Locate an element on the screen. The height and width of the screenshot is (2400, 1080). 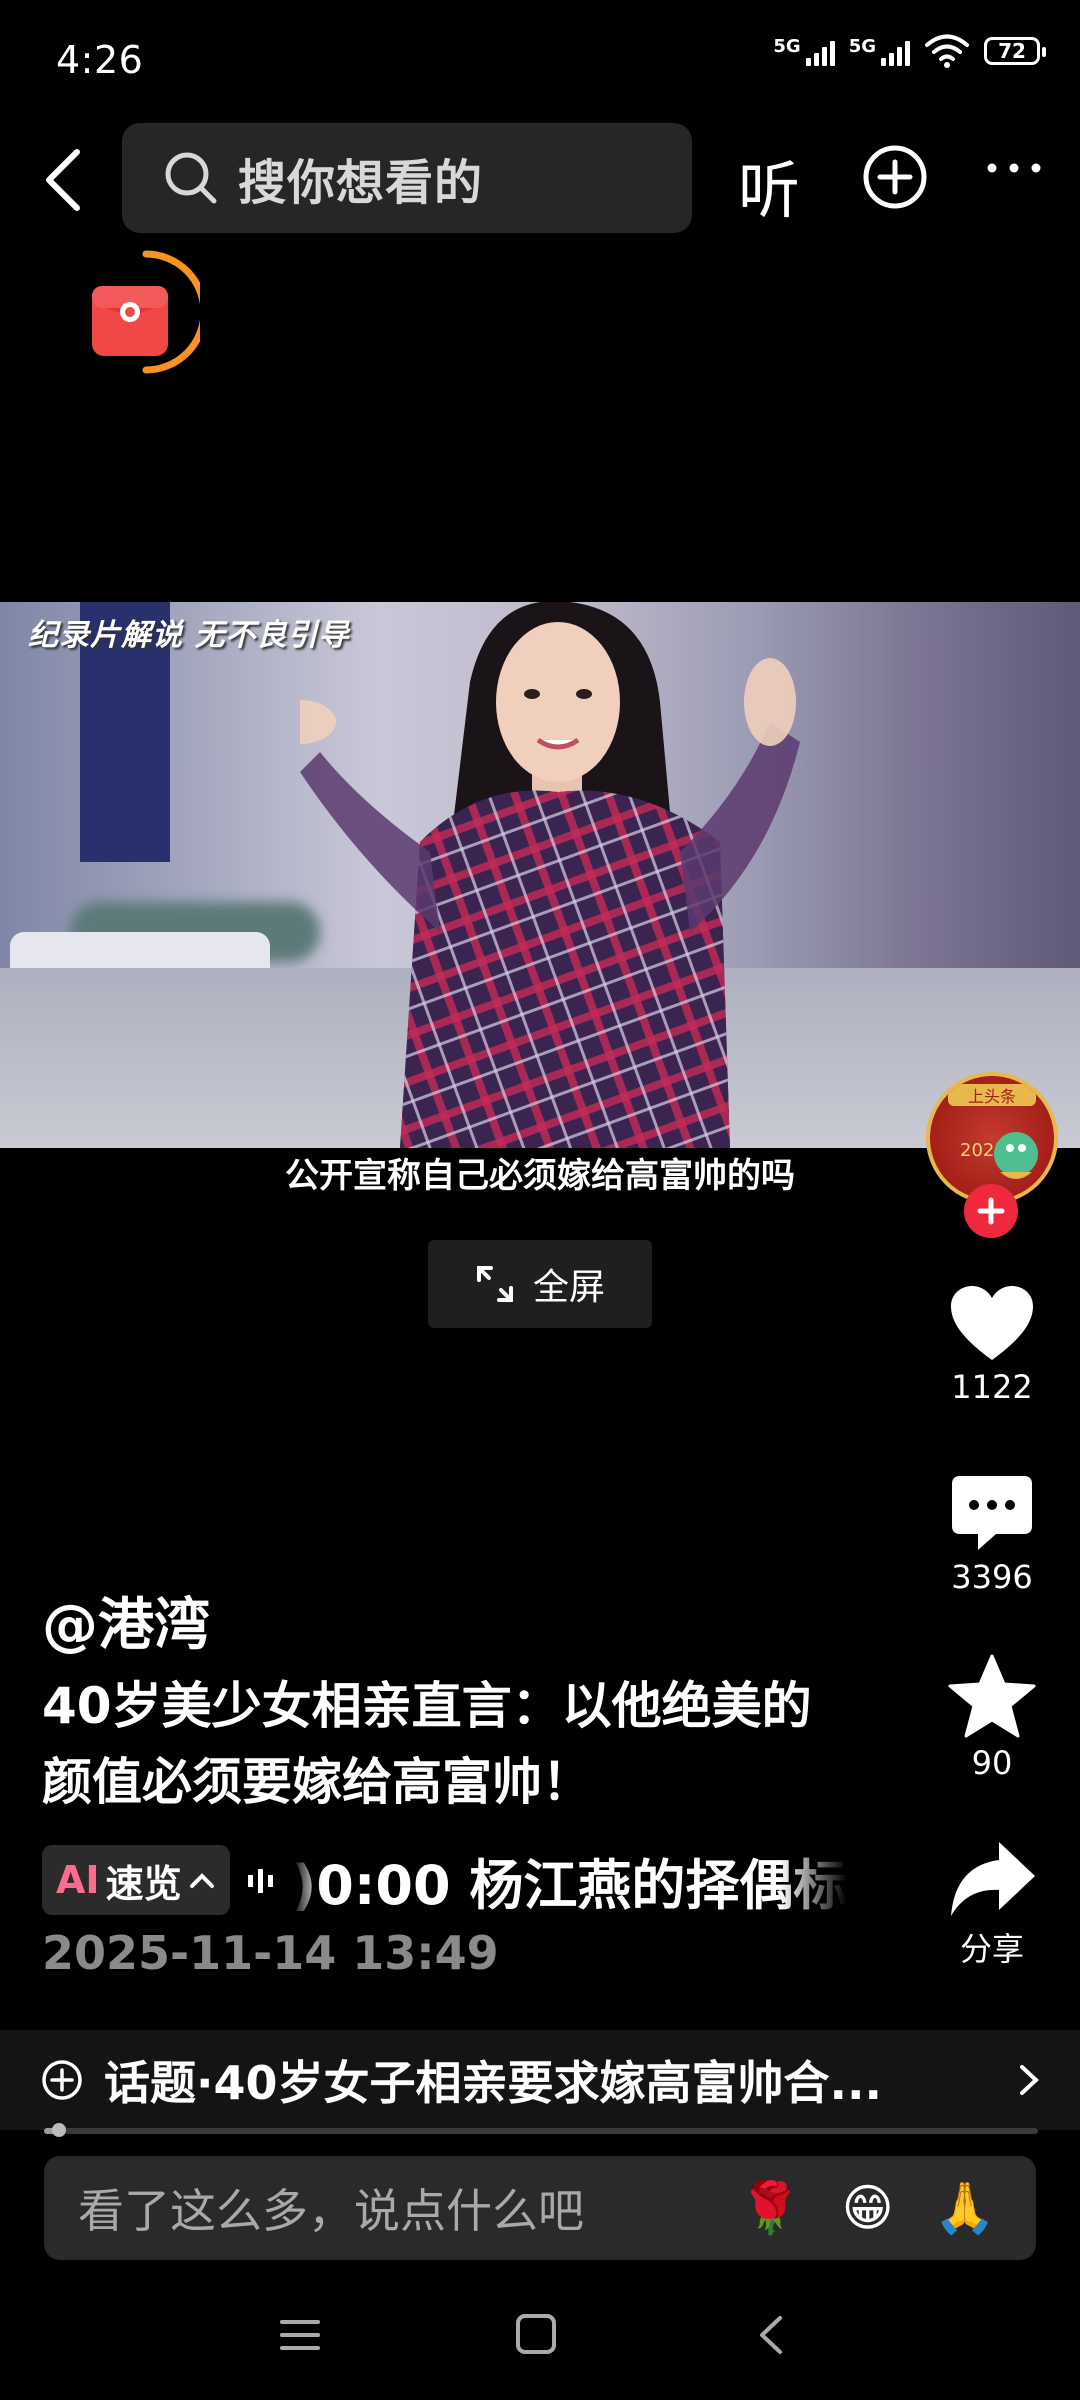
ai-prefix: AI is located at coordinates (78, 1880).